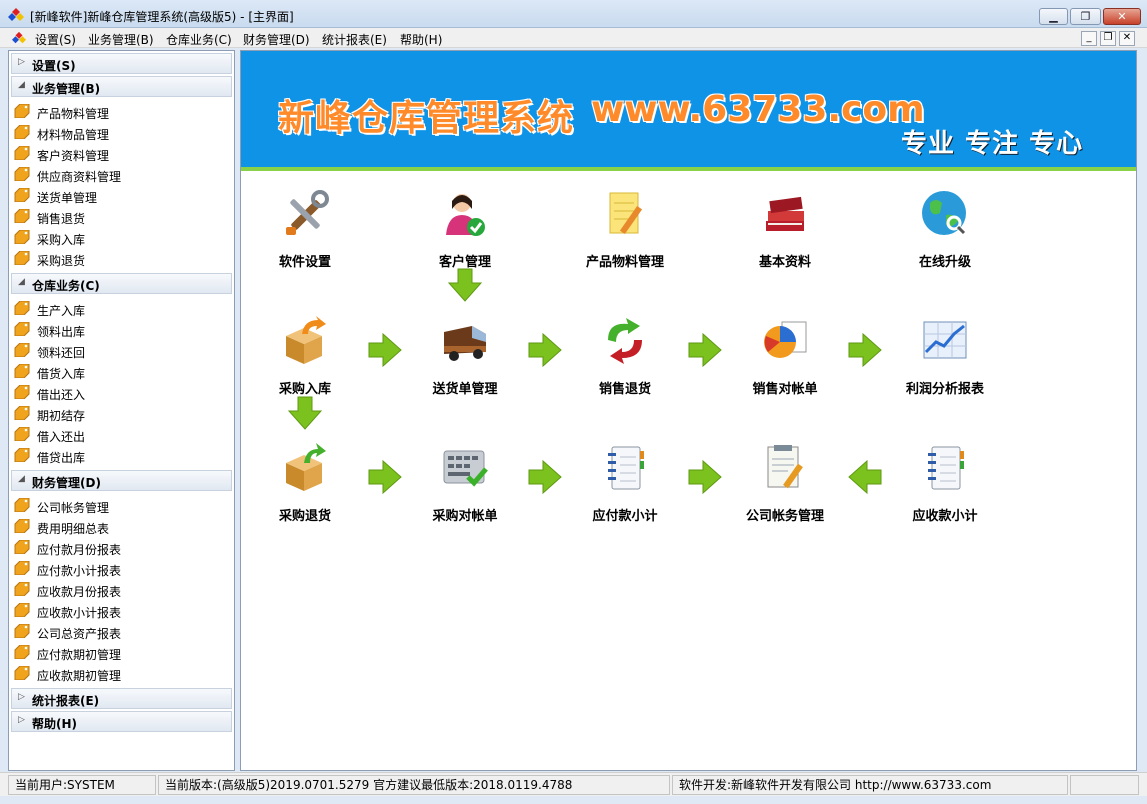 This screenshot has width=1147, height=804. What do you see at coordinates (1089, 38) in the screenshot?
I see `mdi-minimize-button: _` at bounding box center [1089, 38].